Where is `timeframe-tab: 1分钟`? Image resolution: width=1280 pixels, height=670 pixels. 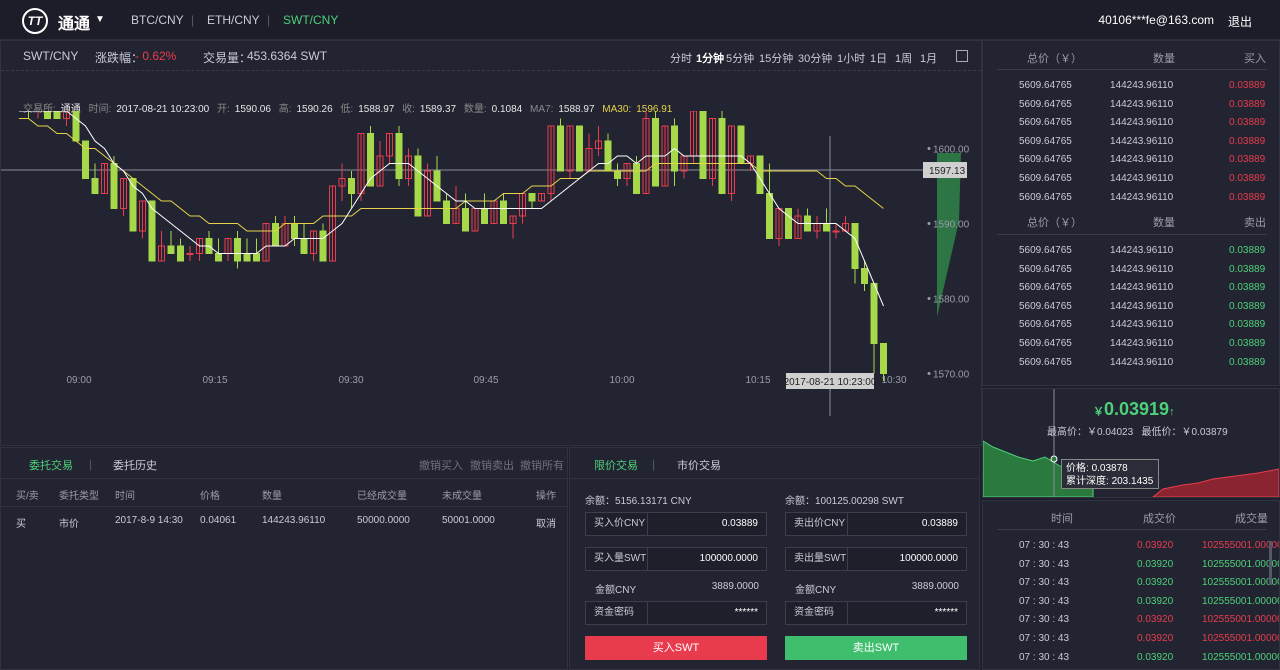
timeframe-tab: 1分钟 is located at coordinates (710, 58).